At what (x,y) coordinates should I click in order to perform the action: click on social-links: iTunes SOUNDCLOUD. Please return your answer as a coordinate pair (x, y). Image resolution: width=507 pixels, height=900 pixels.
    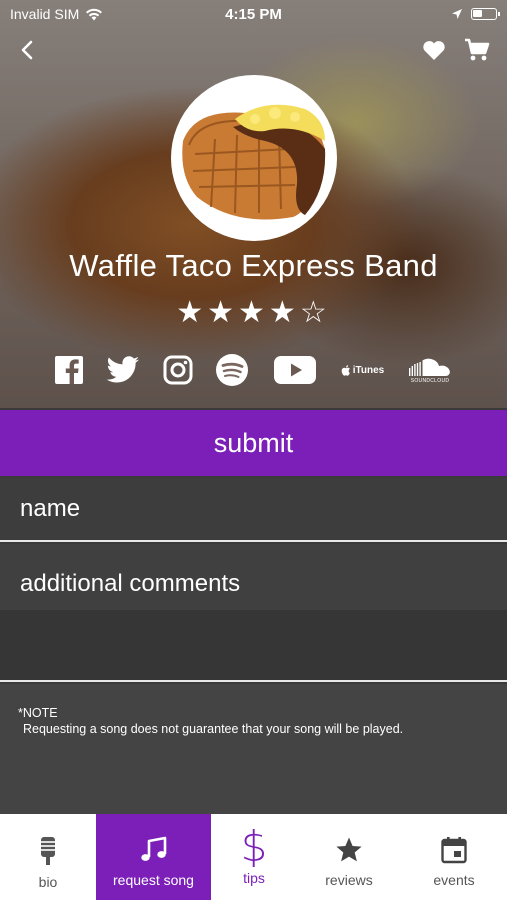
    Looking at the image, I should click on (253, 370).